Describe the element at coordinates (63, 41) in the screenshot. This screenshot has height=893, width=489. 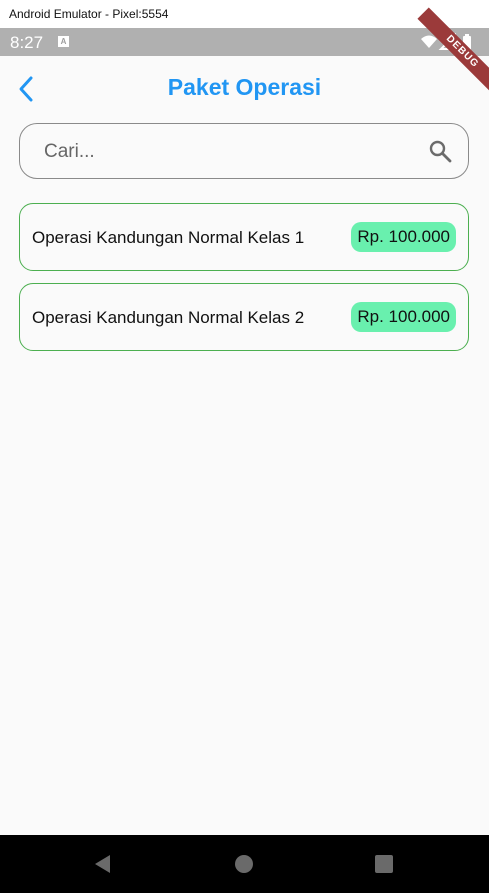
I see `notification-icon: A` at that location.